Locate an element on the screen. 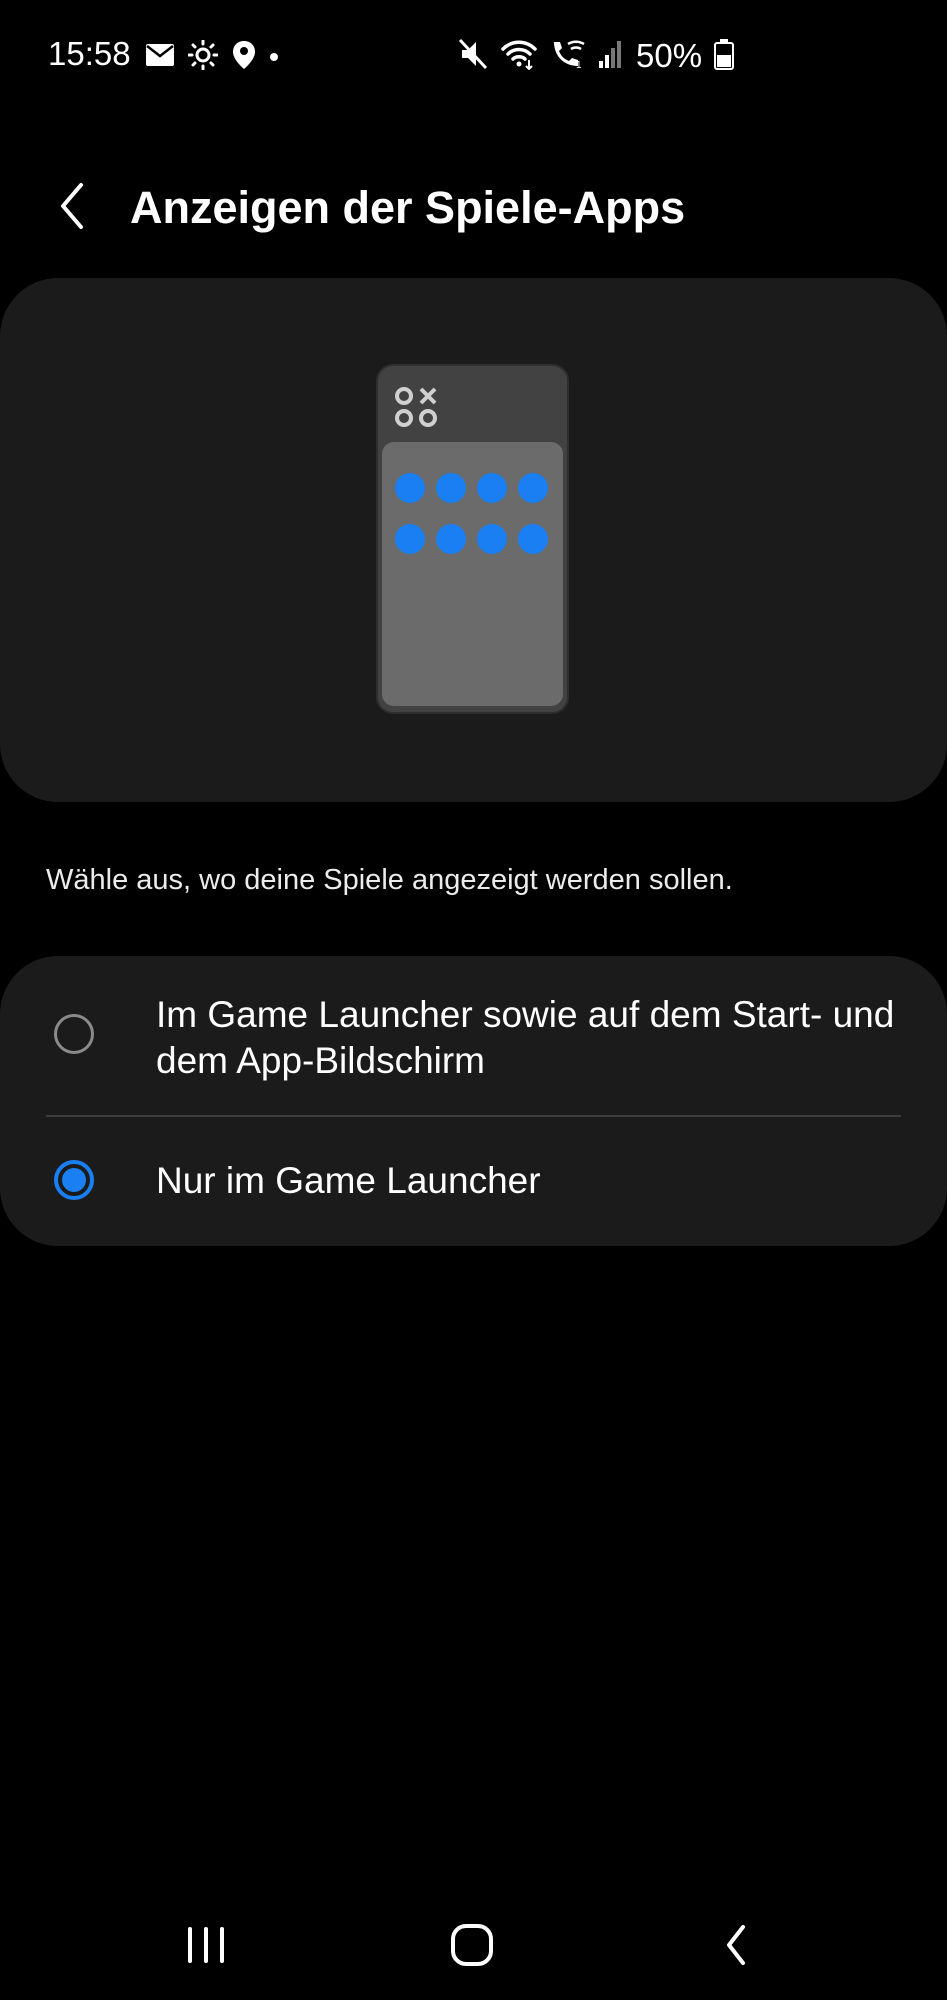  mute-icon is located at coordinates (473, 56).